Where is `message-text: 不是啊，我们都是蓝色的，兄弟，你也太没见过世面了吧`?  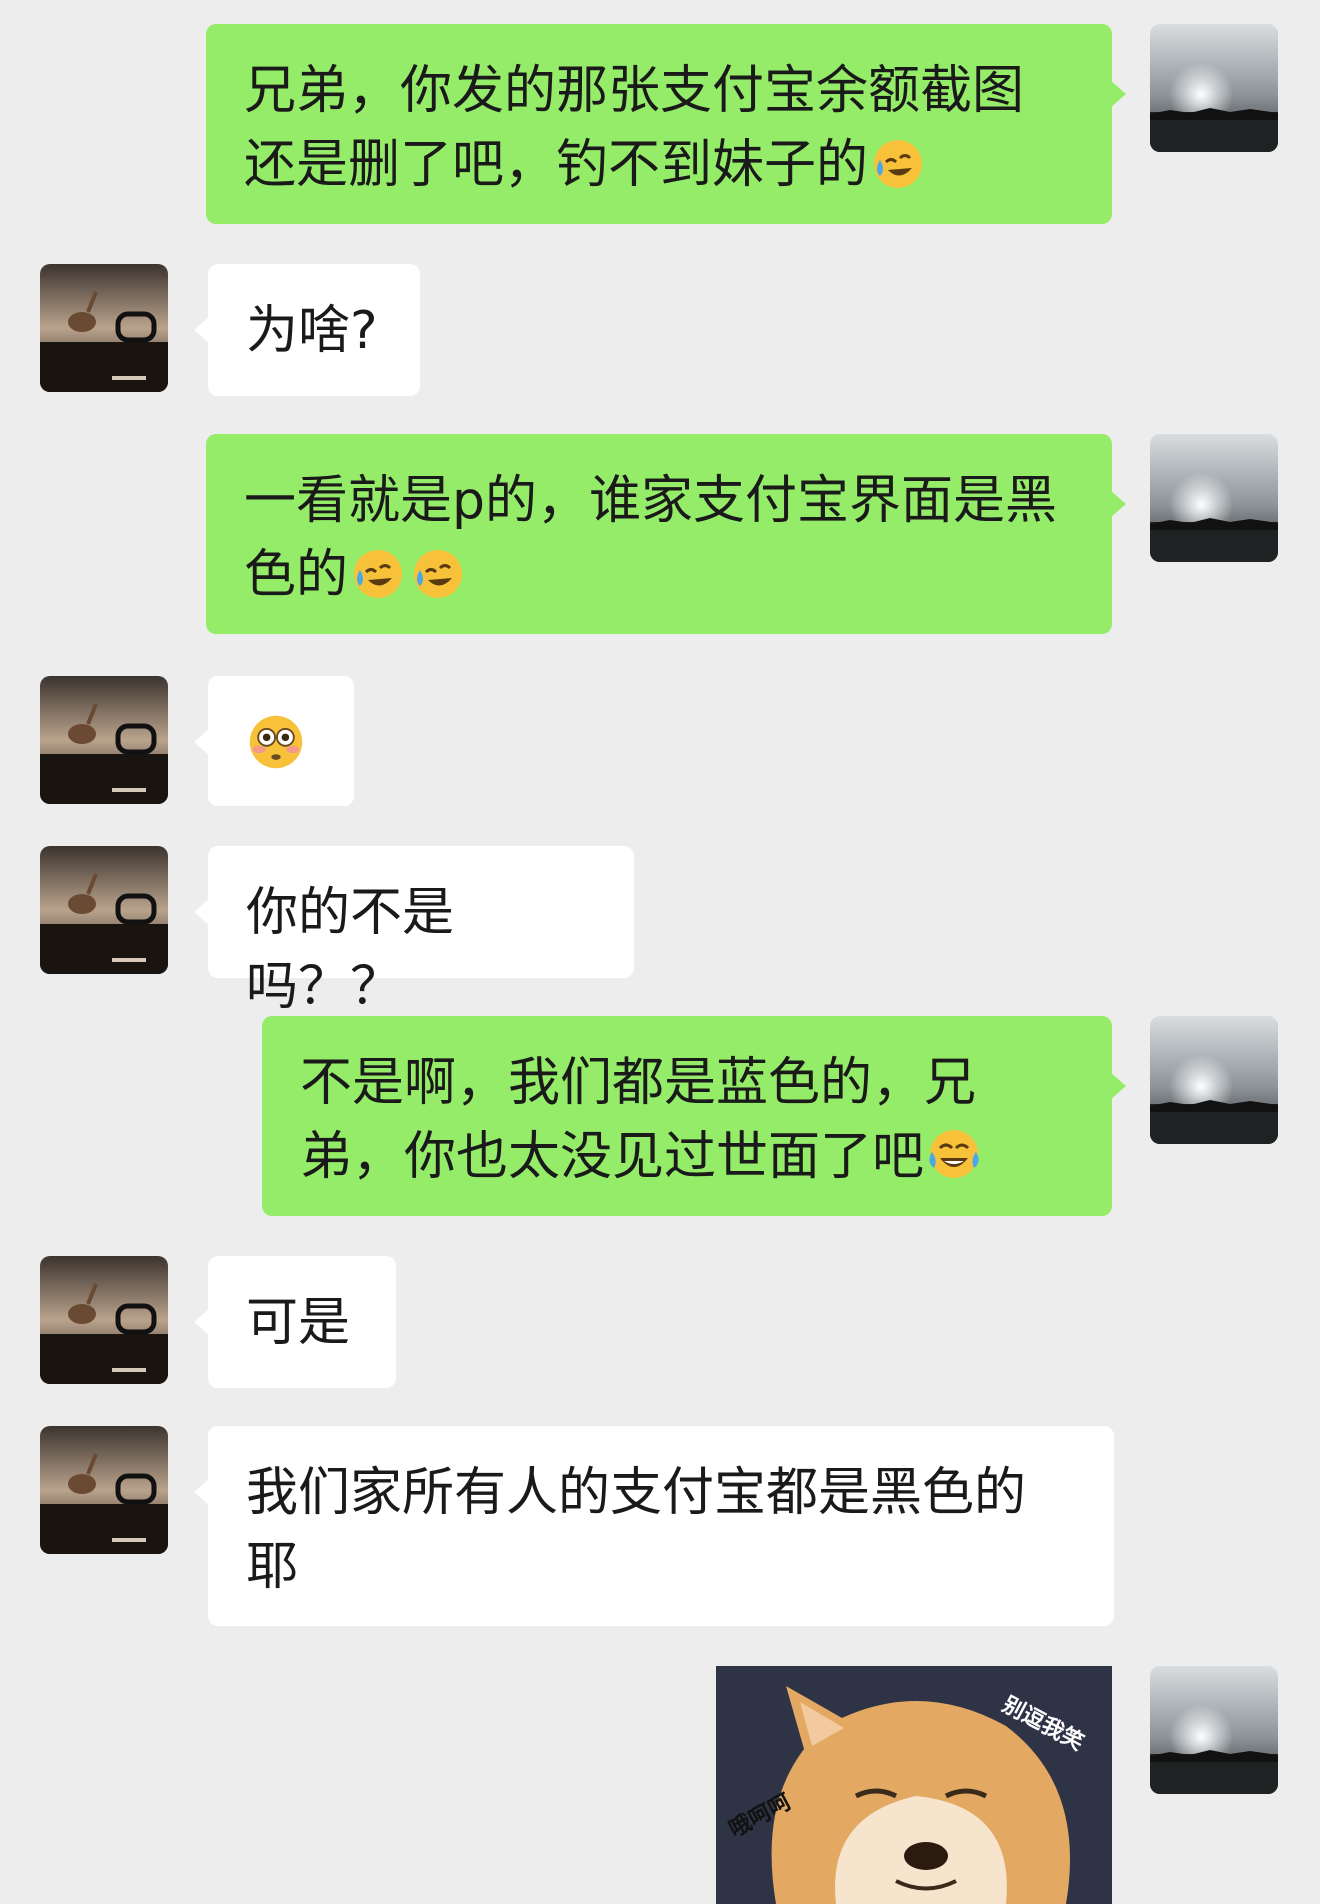
message-text: 不是啊，我们都是蓝色的，兄弟，你也太没见过世面了吧 is located at coordinates (638, 1120).